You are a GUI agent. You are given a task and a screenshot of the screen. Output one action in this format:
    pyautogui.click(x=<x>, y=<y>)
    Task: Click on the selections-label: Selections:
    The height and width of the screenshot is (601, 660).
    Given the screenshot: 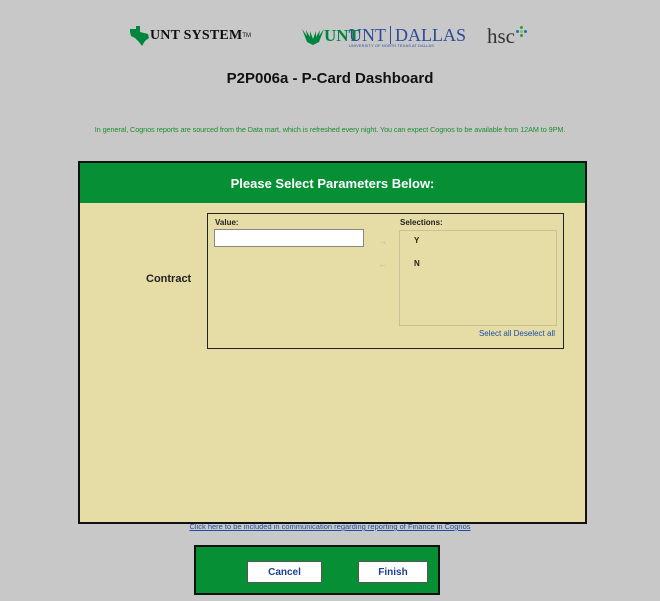 What is the action you would take?
    pyautogui.click(x=421, y=222)
    